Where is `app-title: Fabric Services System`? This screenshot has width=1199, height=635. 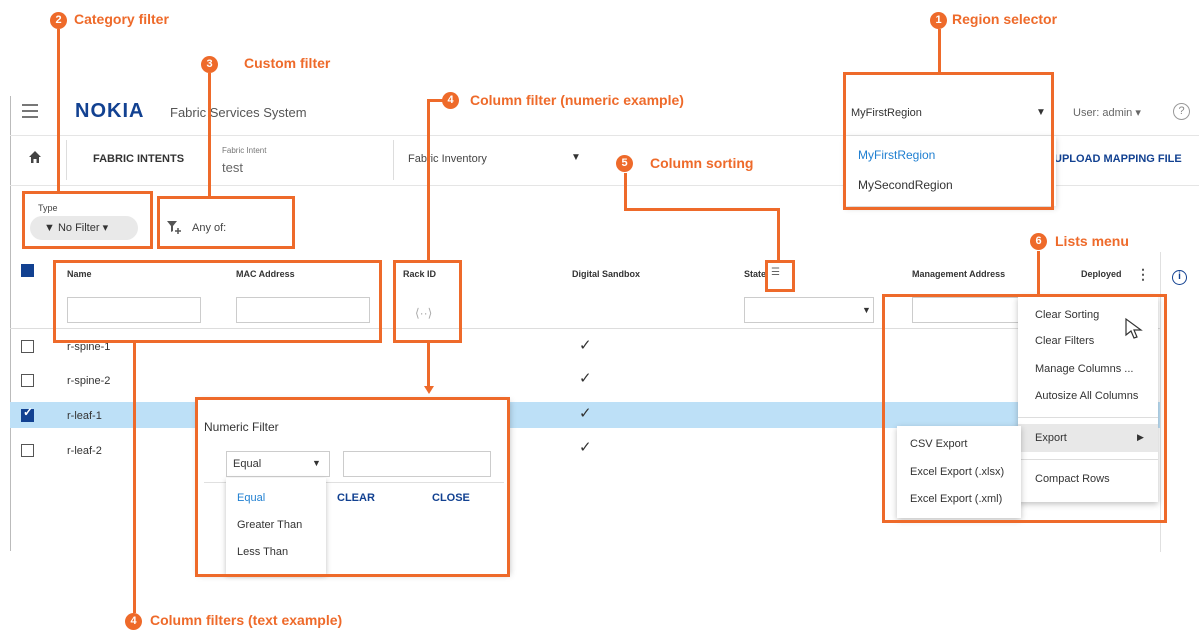
app-title: Fabric Services System is located at coordinates (238, 112).